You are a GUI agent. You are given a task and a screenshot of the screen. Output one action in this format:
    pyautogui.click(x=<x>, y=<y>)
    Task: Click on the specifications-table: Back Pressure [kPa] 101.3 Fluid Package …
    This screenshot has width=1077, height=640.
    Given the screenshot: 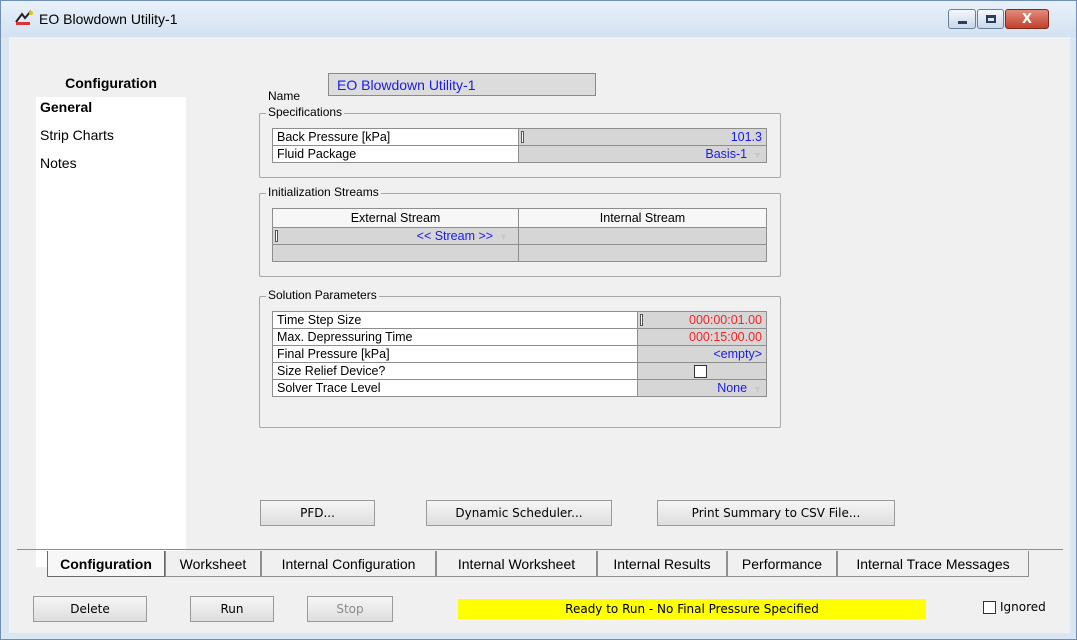 What is the action you would take?
    pyautogui.click(x=519, y=145)
    